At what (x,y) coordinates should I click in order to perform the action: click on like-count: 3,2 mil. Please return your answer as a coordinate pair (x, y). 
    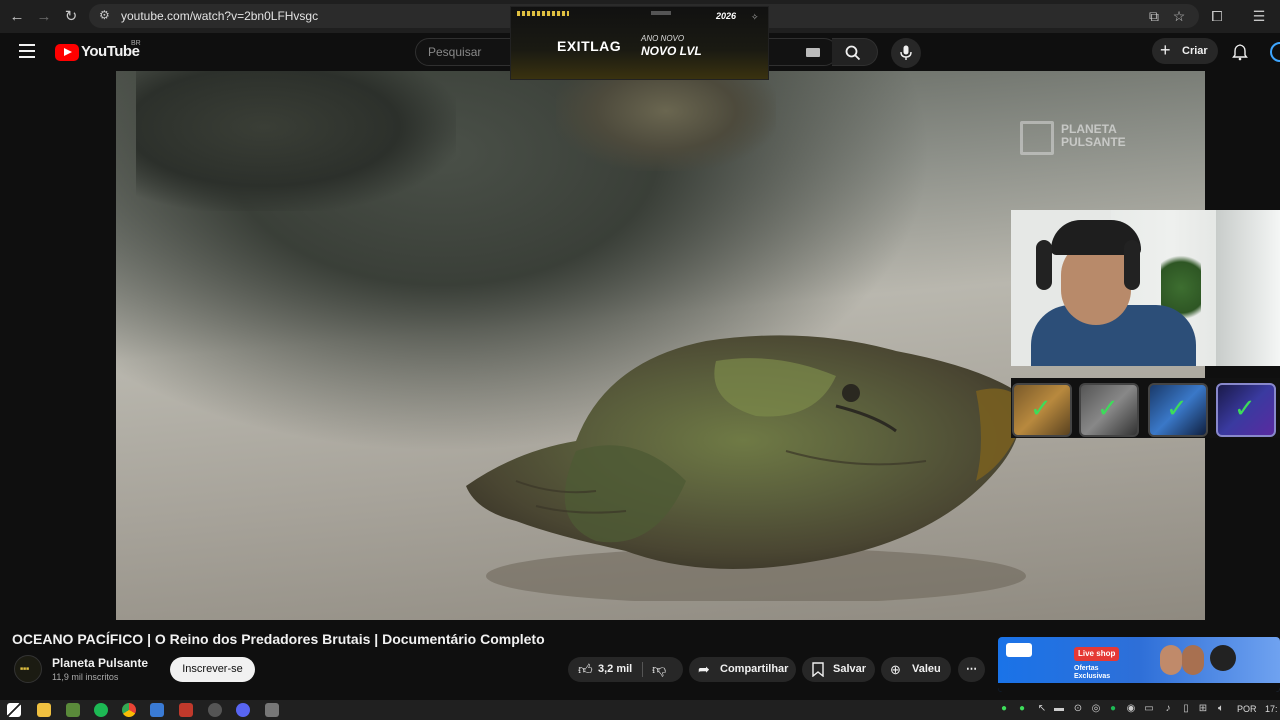
    Looking at the image, I should click on (615, 669).